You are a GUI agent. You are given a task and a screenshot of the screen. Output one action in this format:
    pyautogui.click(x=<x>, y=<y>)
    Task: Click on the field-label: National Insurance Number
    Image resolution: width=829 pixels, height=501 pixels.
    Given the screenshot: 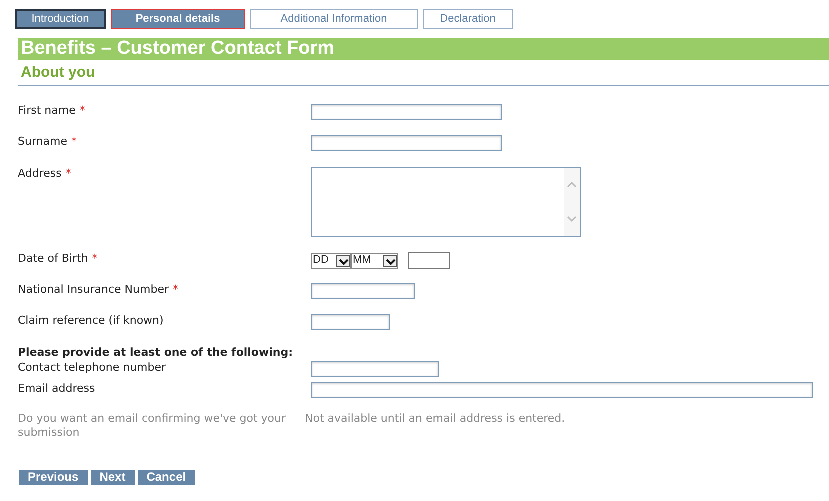 What is the action you would take?
    pyautogui.click(x=93, y=290)
    